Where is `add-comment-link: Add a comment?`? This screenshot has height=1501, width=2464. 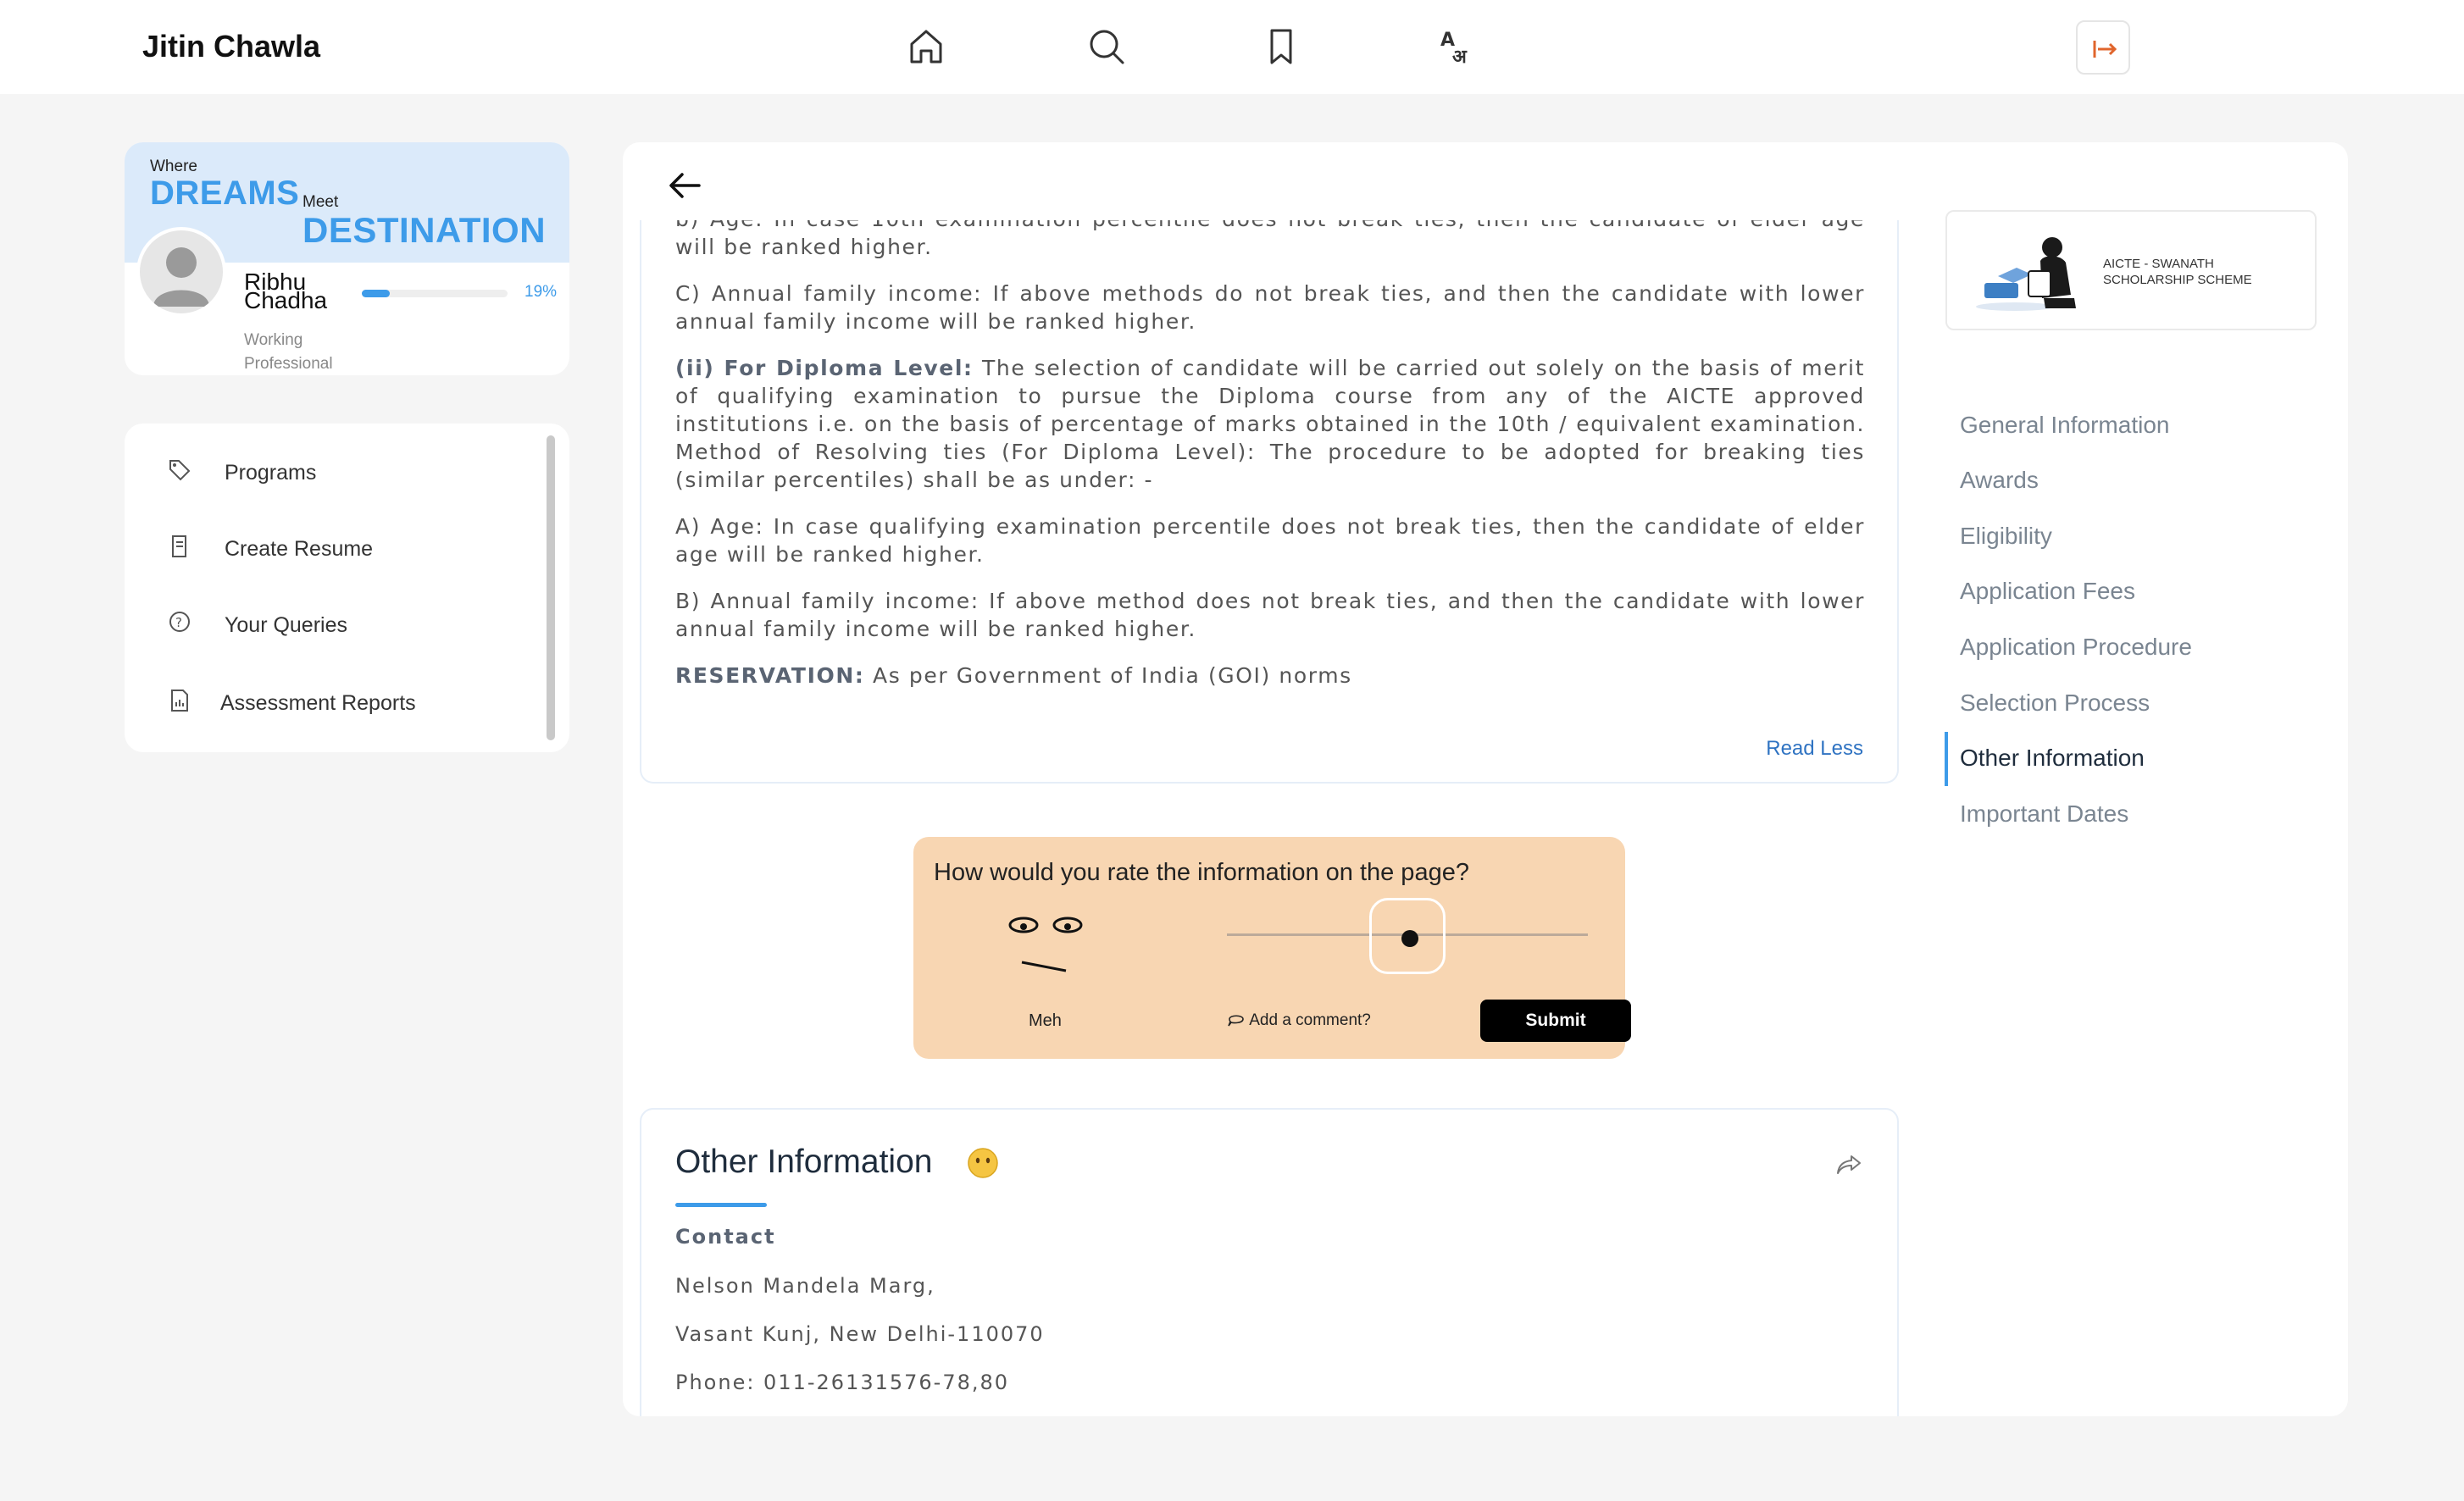
add-comment-link: Add a comment? is located at coordinates (1299, 1020).